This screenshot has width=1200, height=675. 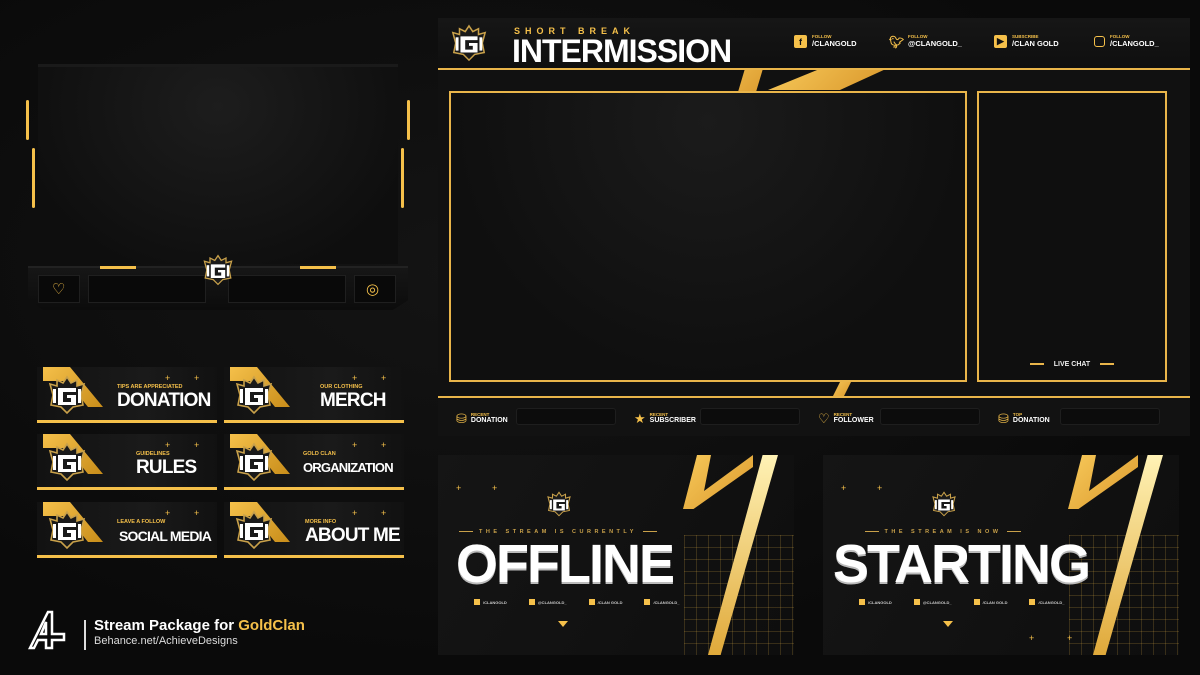 What do you see at coordinates (59, 289) in the screenshot?
I see `heart-hand-icon: ♡` at bounding box center [59, 289].